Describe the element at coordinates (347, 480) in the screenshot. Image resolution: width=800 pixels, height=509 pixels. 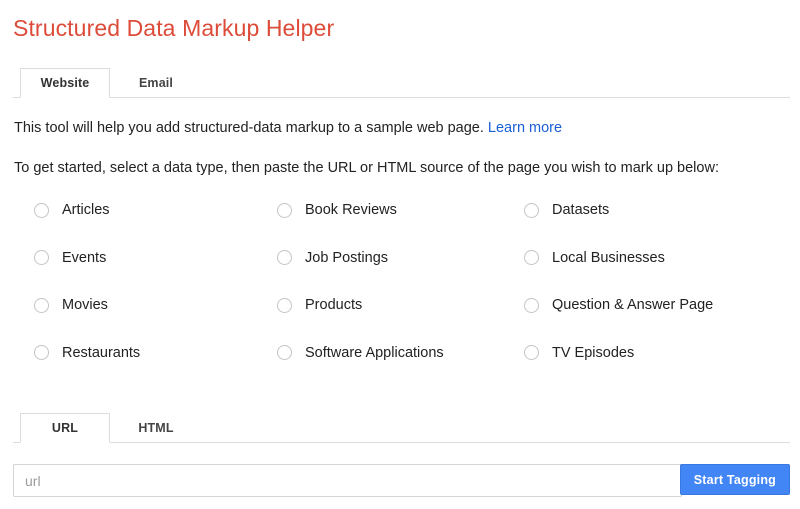
I see `url-input` at that location.